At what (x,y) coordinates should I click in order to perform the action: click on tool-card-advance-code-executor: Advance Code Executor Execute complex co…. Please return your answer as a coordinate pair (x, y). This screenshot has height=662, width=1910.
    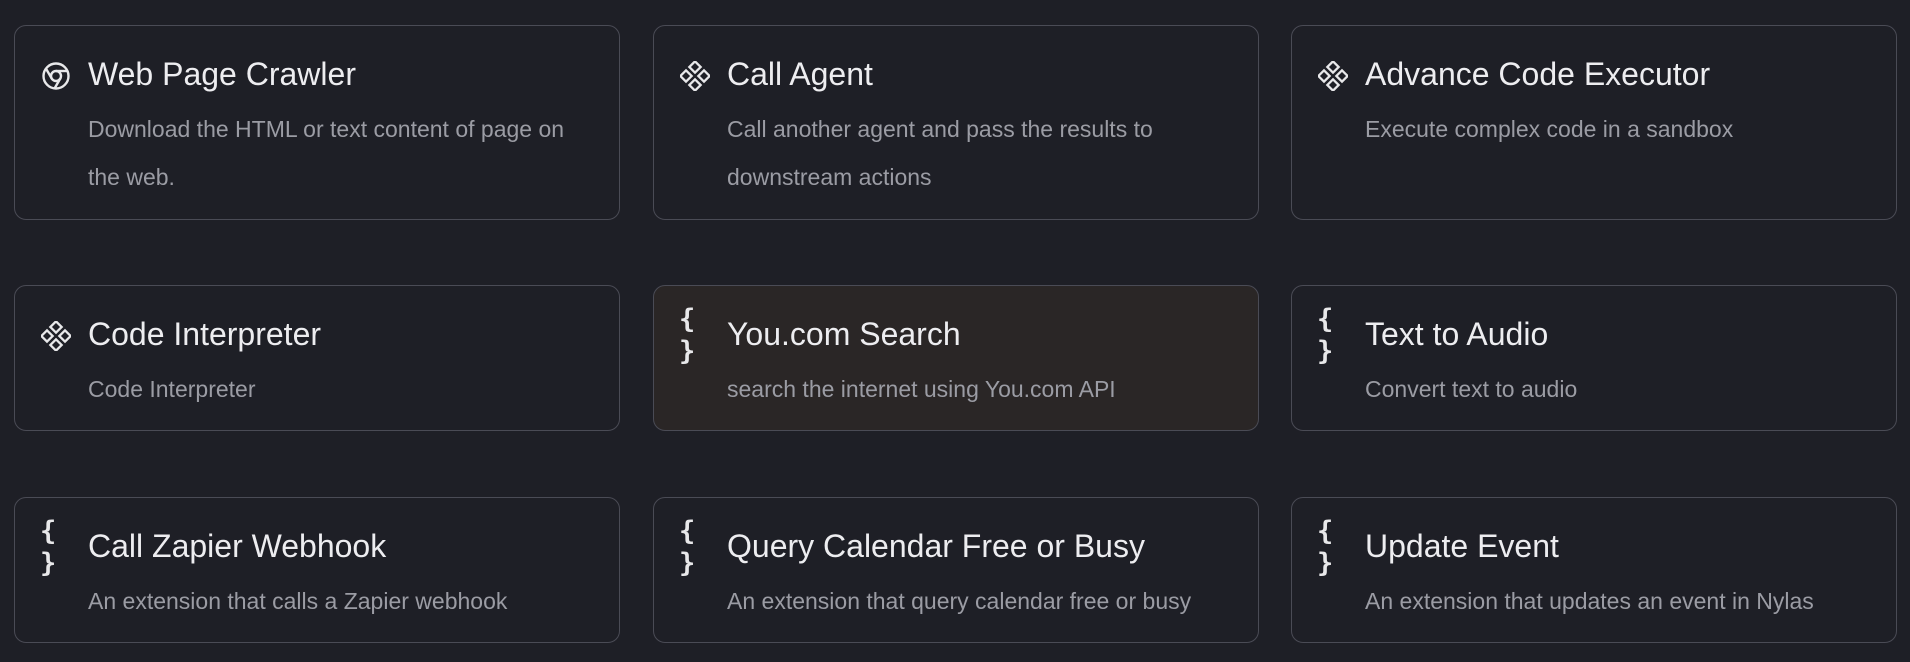
    Looking at the image, I should click on (1594, 122).